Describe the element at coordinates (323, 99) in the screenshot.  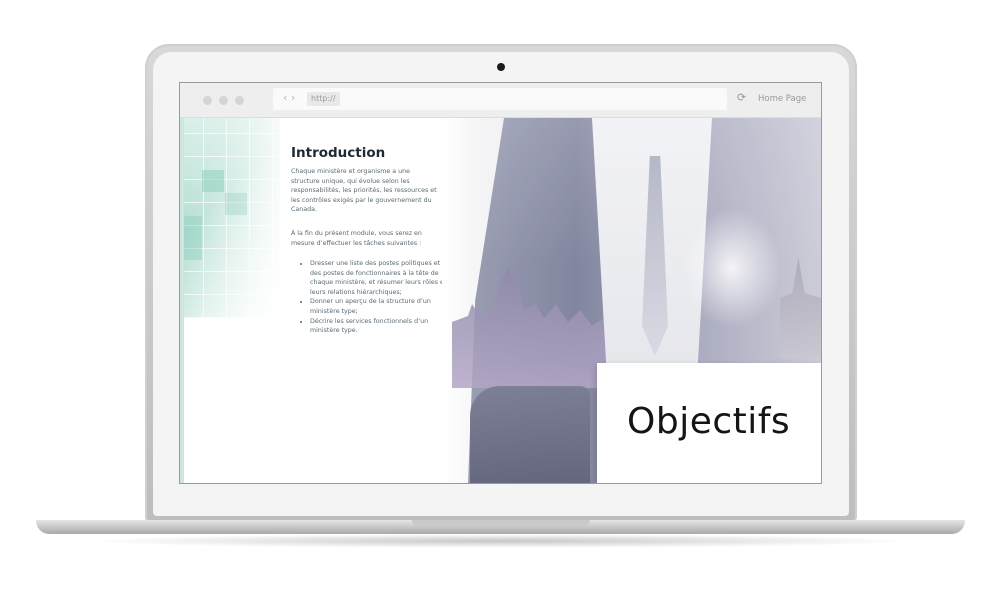
I see `url-text: http://` at that location.